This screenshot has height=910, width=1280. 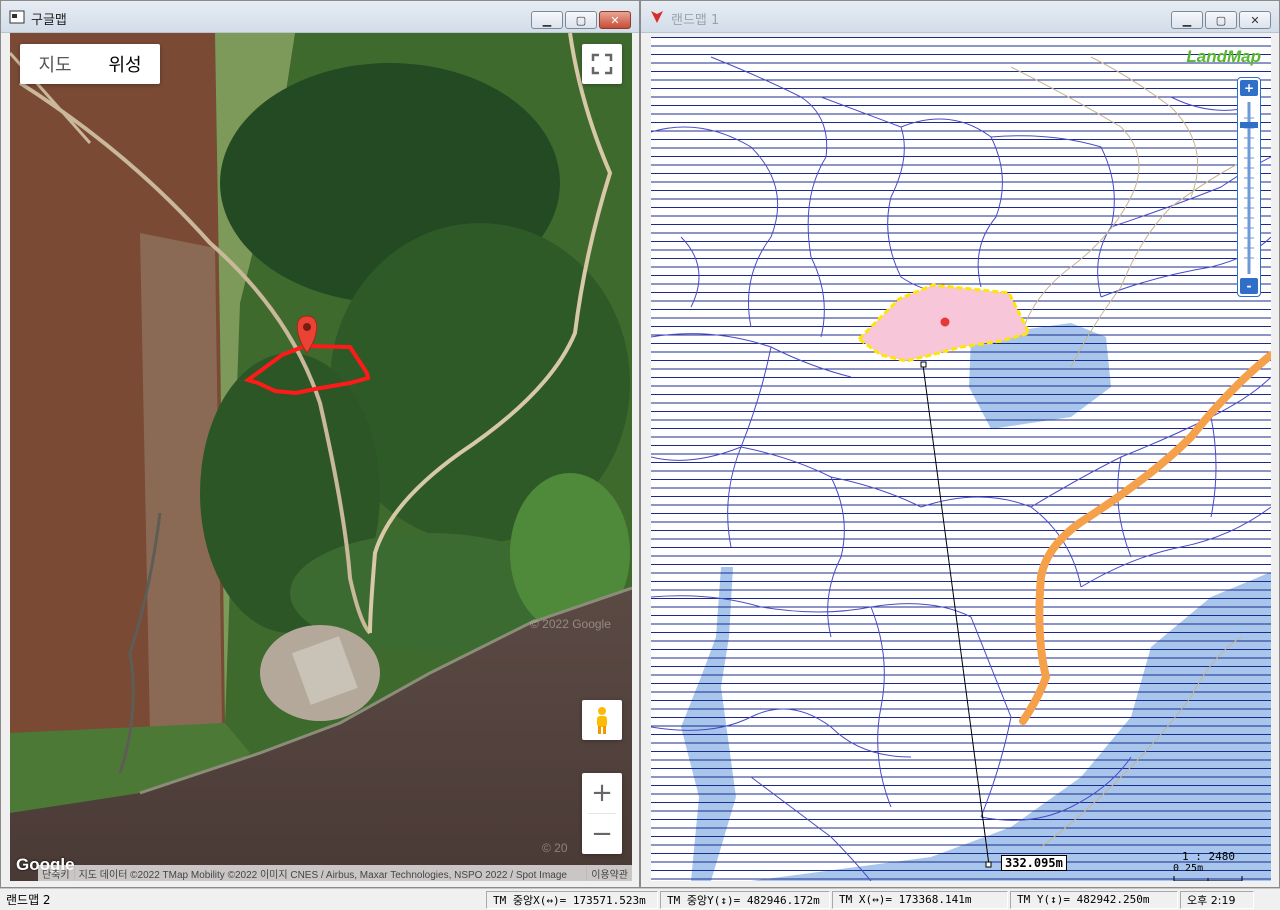 I want to click on landmap-zoom-in-button: +, so click(x=1249, y=88).